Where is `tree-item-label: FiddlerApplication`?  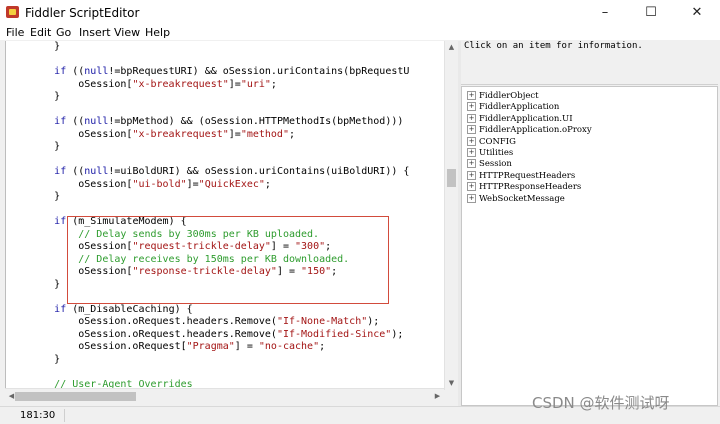
tree-item-label: FiddlerApplication is located at coordinates (519, 107).